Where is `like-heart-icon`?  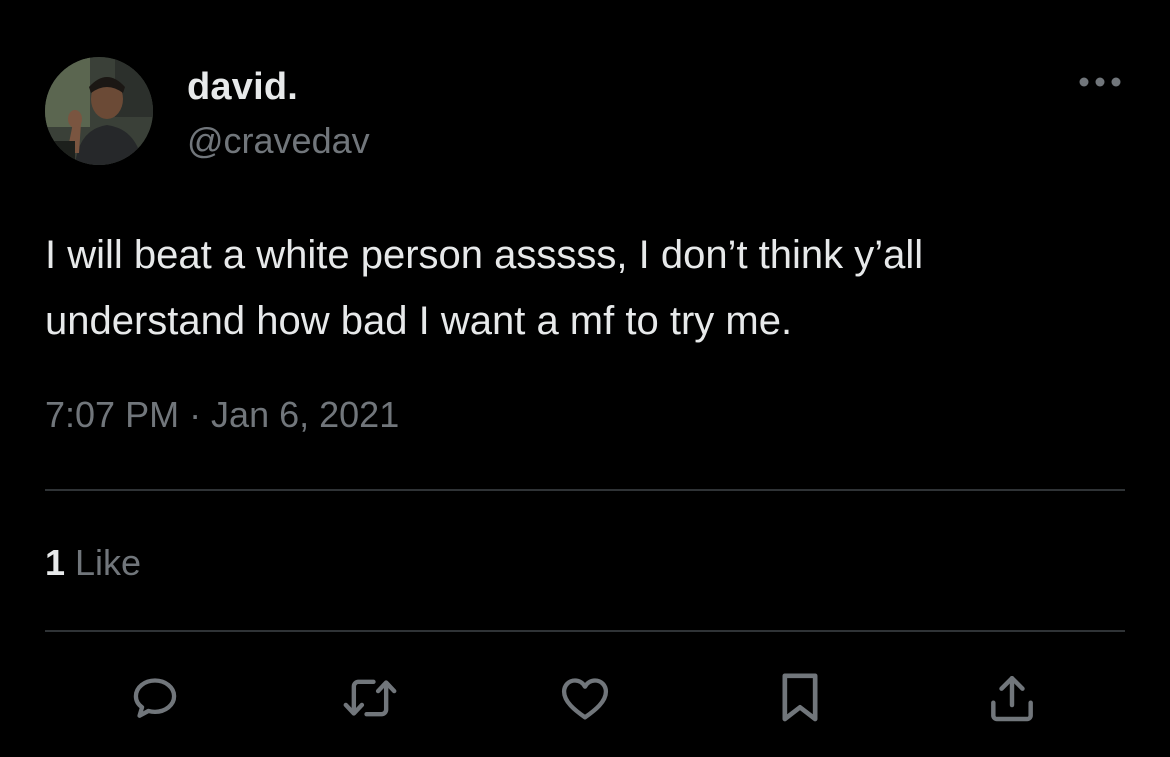 like-heart-icon is located at coordinates (585, 699).